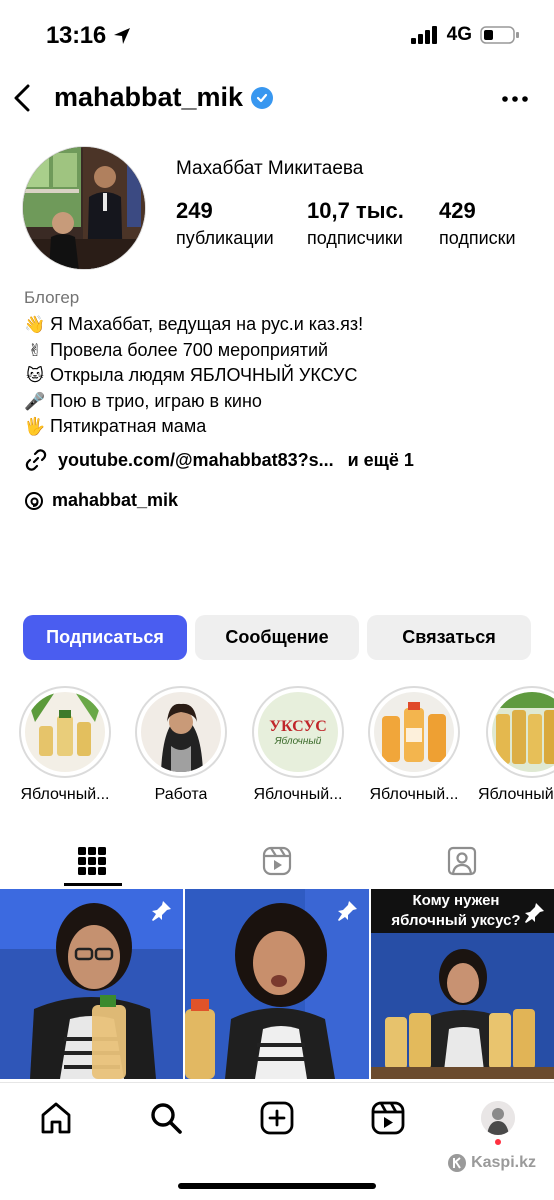 This screenshot has width=554, height=1200. What do you see at coordinates (355, 223) in the screenshot?
I see `stat-followers: 10,7 тыс. подписчики` at bounding box center [355, 223].